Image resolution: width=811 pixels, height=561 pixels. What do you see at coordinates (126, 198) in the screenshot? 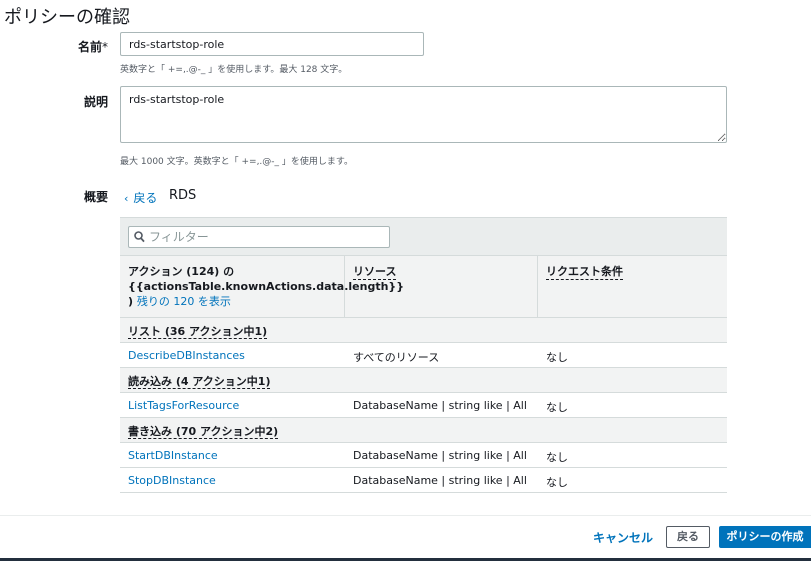
I see `chevron-left-icon: ‹` at bounding box center [126, 198].